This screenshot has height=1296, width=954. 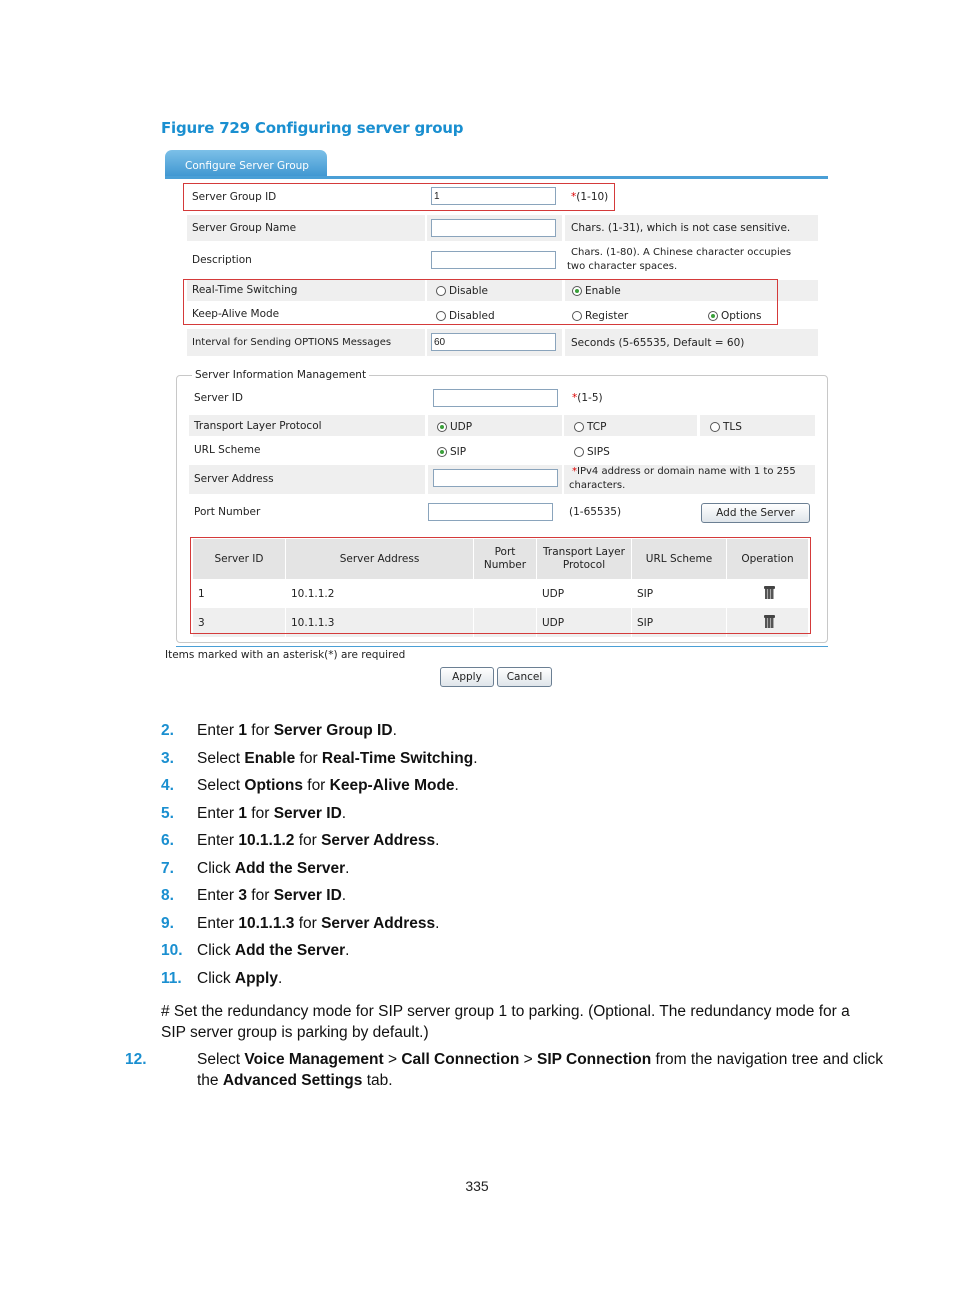 I want to click on step-item: 10. Click Add the Server., so click(x=255, y=951).